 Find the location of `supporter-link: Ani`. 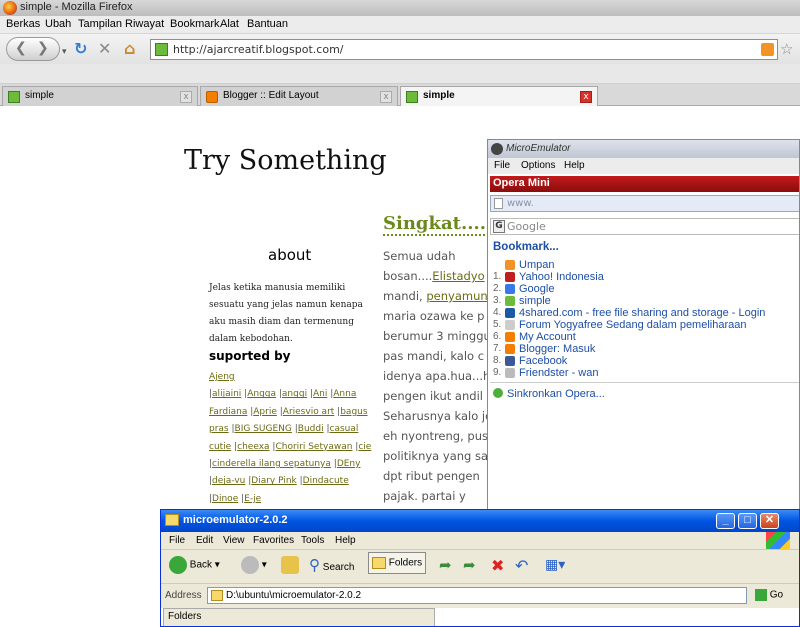

supporter-link: Ani is located at coordinates (320, 394).